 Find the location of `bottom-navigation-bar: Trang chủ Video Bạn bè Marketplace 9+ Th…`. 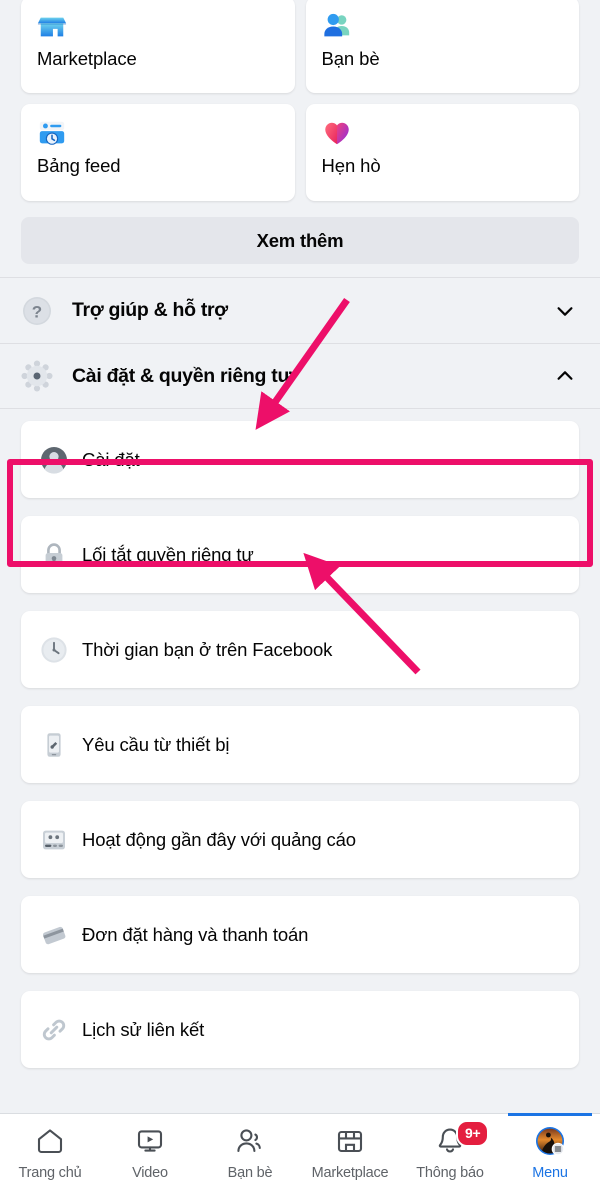

bottom-navigation-bar: Trang chủ Video Bạn bè Marketplace 9+ Th… is located at coordinates (300, 1155).